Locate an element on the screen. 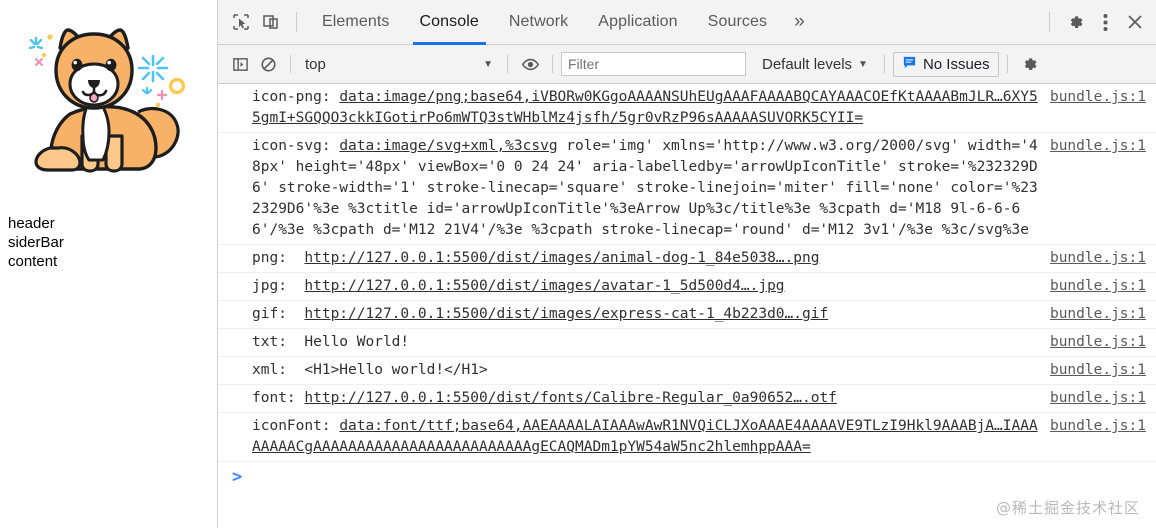 This screenshot has width=1156, height=528. inspect-element-icon is located at coordinates (241, 22).